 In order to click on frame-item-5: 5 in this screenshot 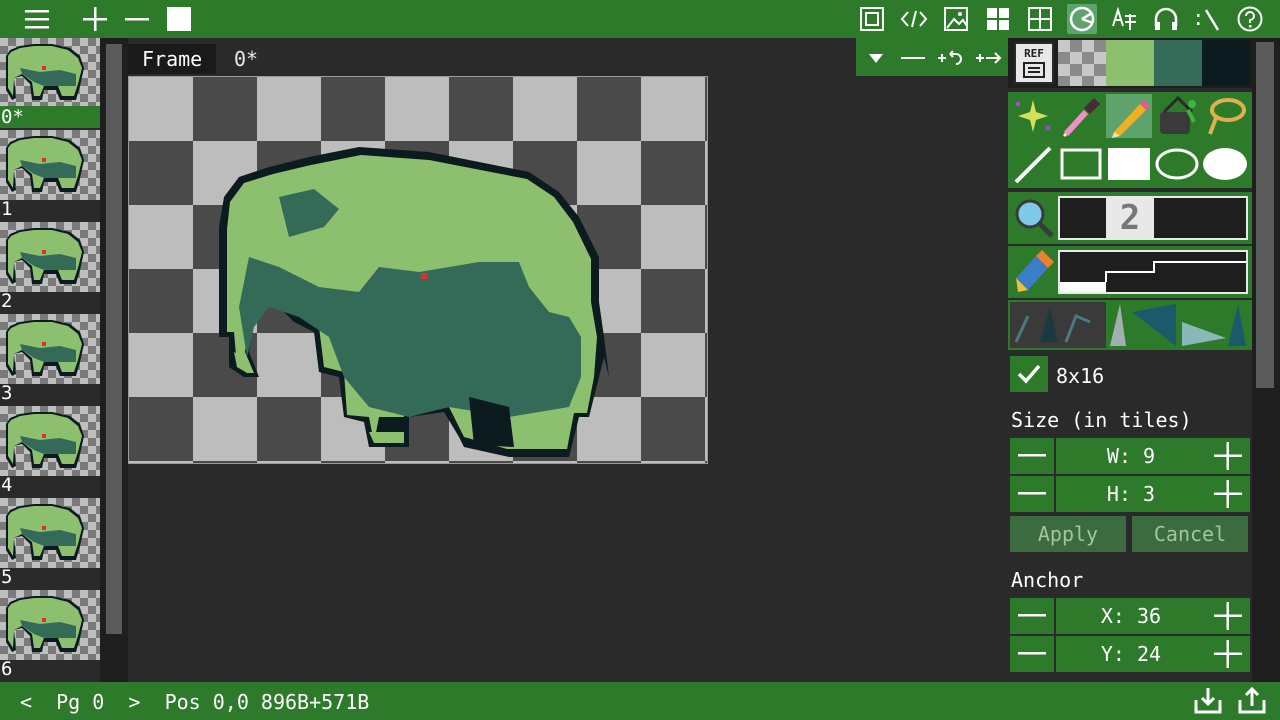, I will do `click(50, 544)`.